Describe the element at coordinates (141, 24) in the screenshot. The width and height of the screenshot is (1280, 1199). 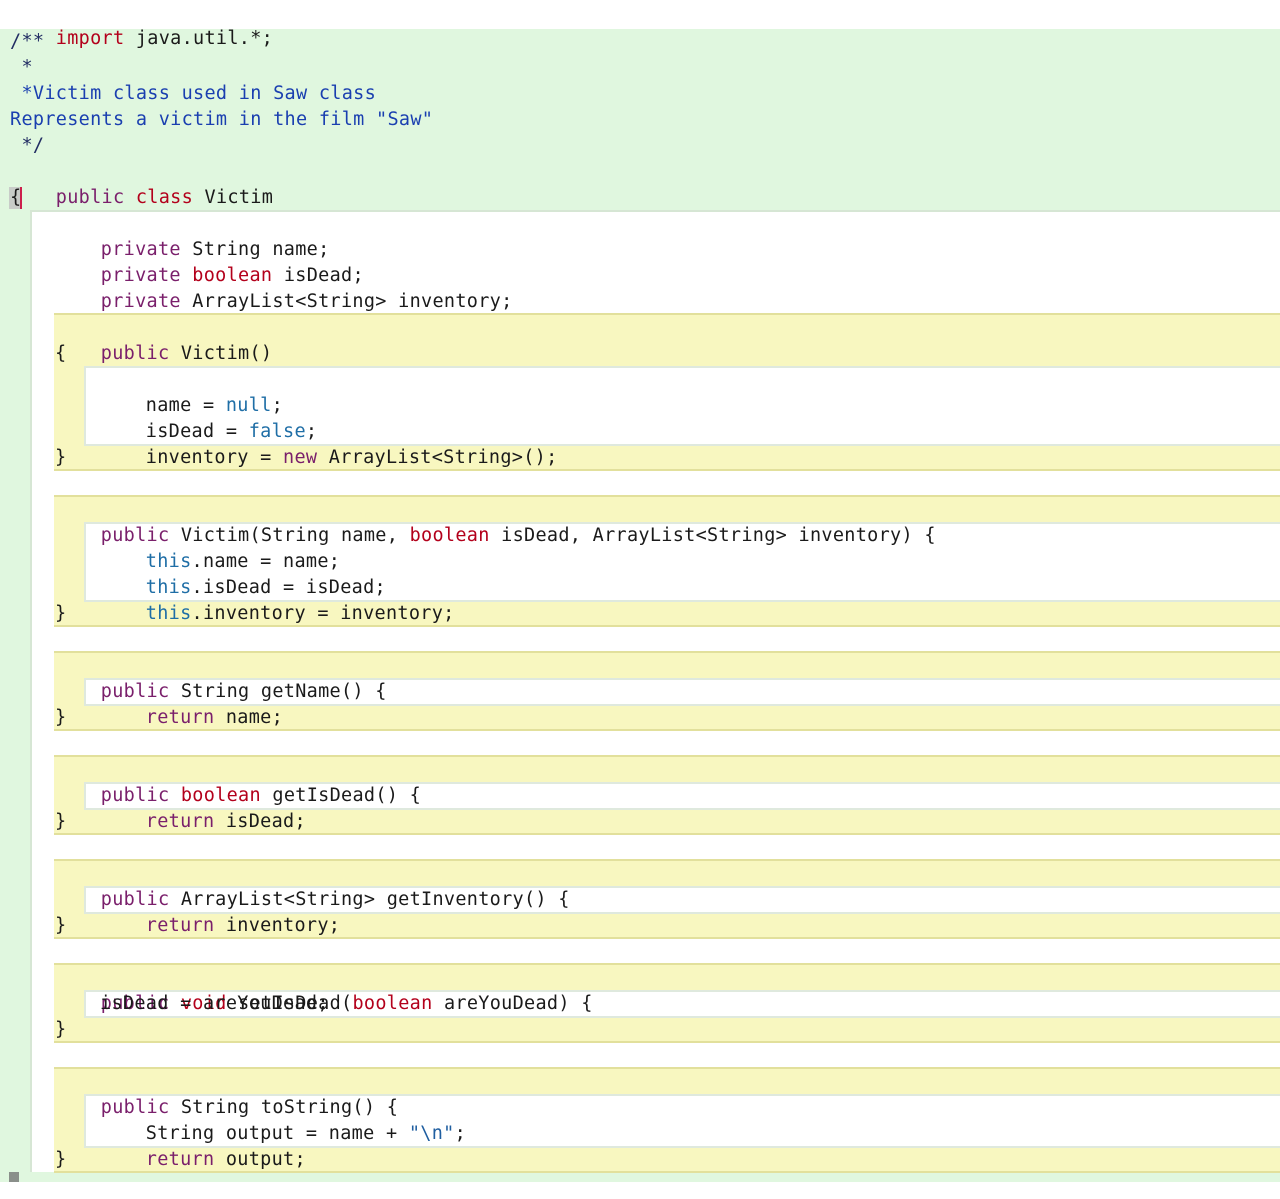
I see `code-line-import: import java.util.*;` at that location.